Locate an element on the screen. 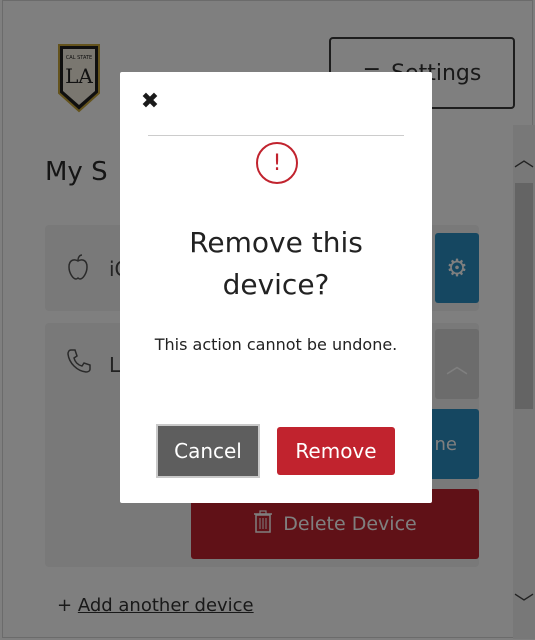 This screenshot has height=640, width=535. exclamation-icon: ! is located at coordinates (277, 163).